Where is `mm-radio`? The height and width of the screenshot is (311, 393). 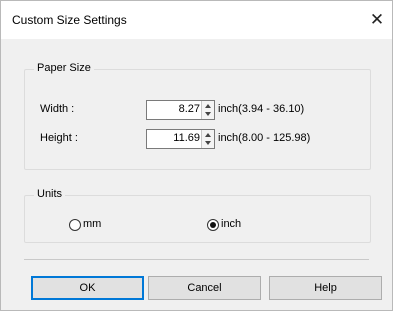 mm-radio is located at coordinates (75, 225).